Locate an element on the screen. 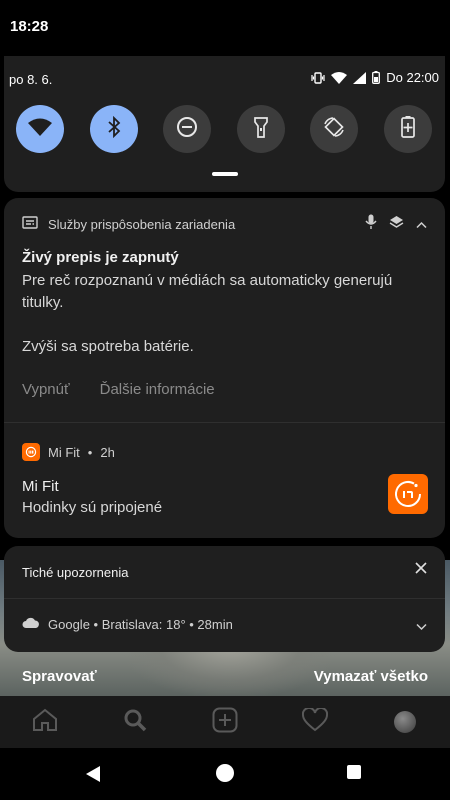 This screenshot has width=450, height=800. clear-all-button: Vymazať všetko is located at coordinates (371, 676).